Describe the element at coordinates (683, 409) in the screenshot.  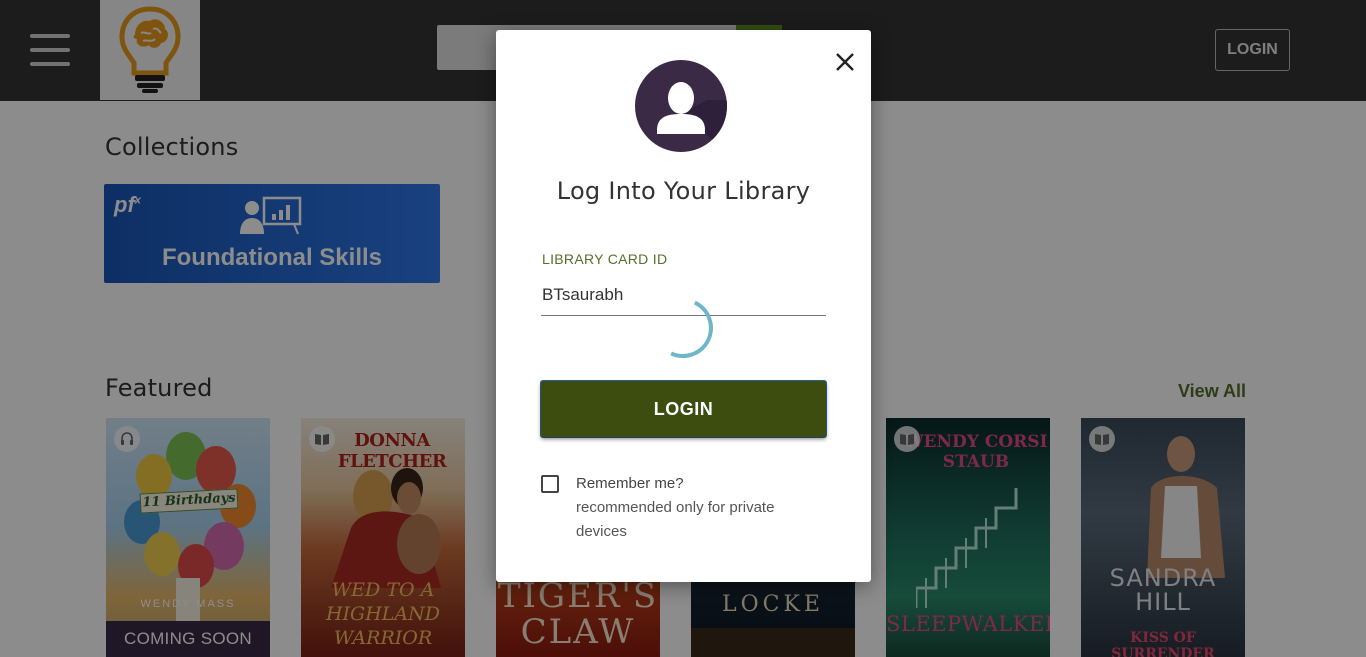
I see `login-button: LOGIN` at that location.